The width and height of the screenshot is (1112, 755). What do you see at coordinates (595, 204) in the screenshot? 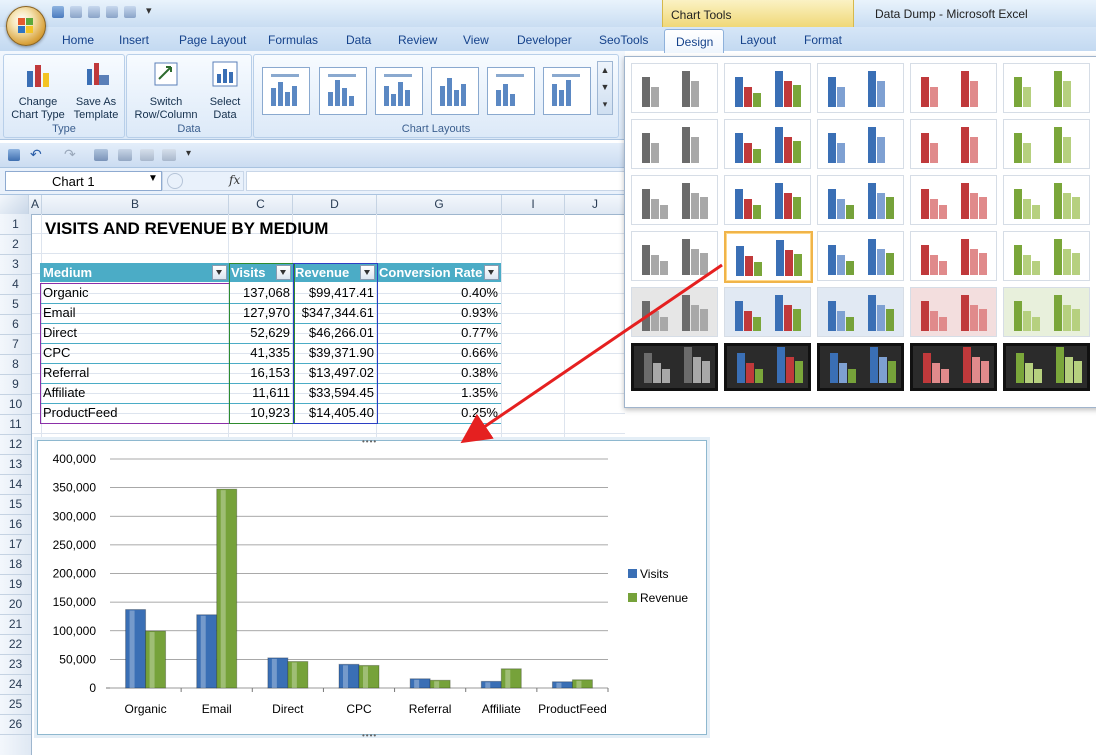
I see `column-header-j: J` at bounding box center [595, 204].